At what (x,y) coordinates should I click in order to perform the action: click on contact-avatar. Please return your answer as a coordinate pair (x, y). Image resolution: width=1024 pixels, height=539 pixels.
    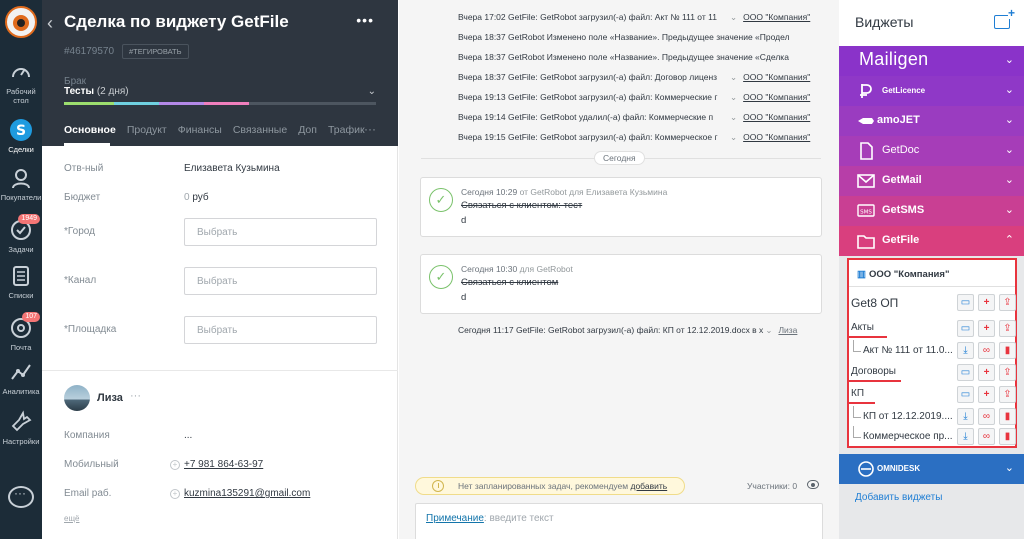
    Looking at the image, I should click on (77, 398).